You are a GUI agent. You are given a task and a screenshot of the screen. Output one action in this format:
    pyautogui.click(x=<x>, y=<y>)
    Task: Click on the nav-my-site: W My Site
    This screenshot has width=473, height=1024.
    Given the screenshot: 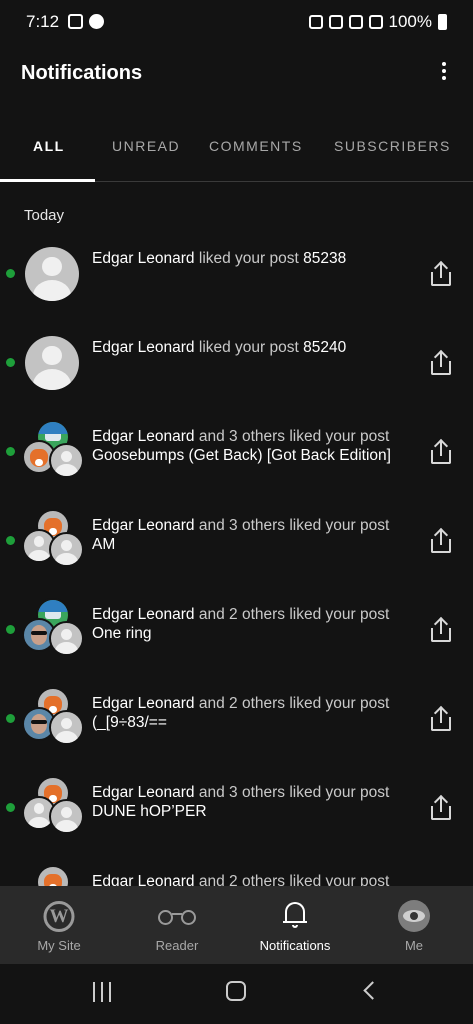 What is the action you would take?
    pyautogui.click(x=59, y=925)
    